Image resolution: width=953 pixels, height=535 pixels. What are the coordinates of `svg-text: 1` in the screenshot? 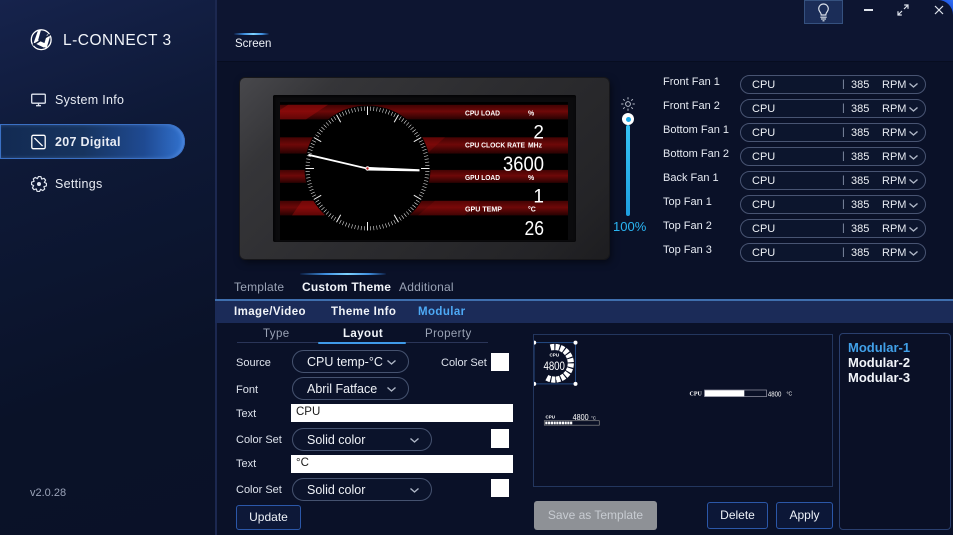 It's located at (538, 197).